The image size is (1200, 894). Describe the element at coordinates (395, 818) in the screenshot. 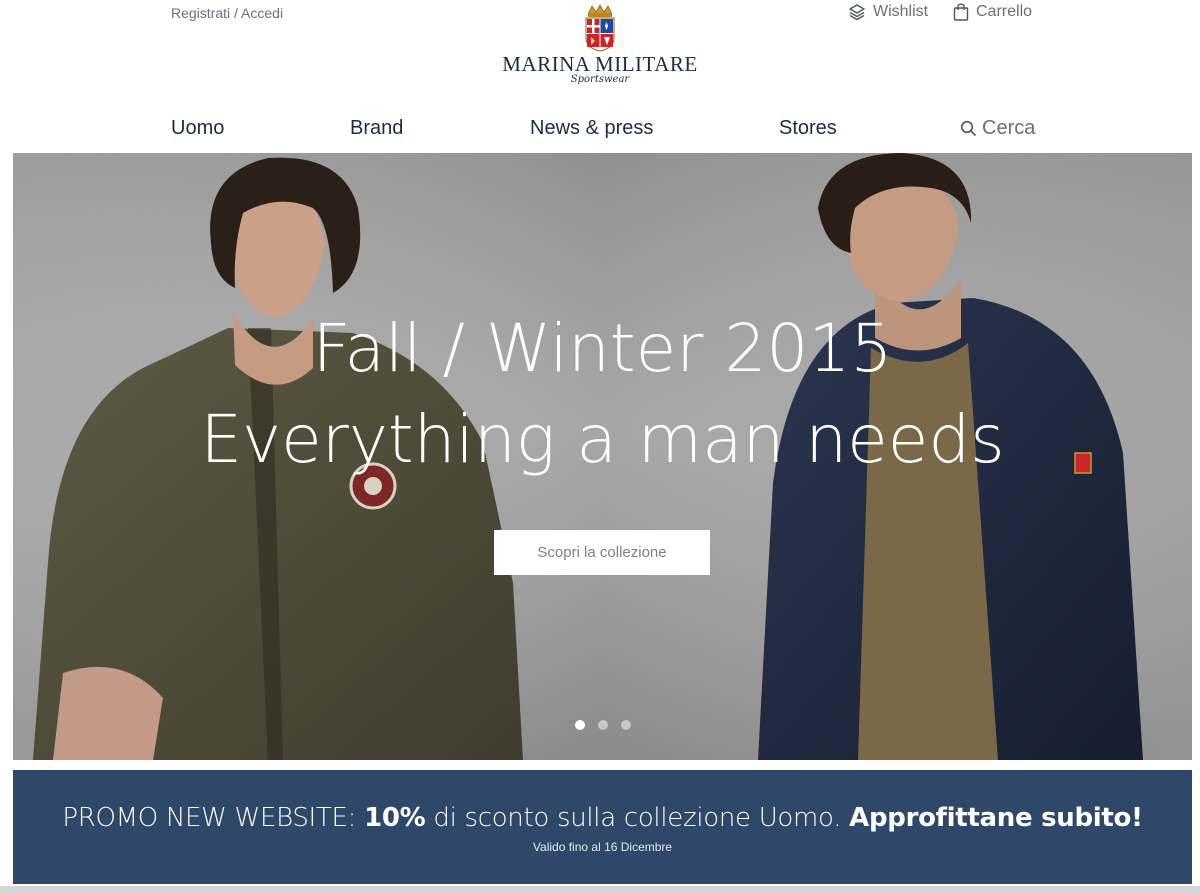

I see `promo-discount: 10%` at that location.